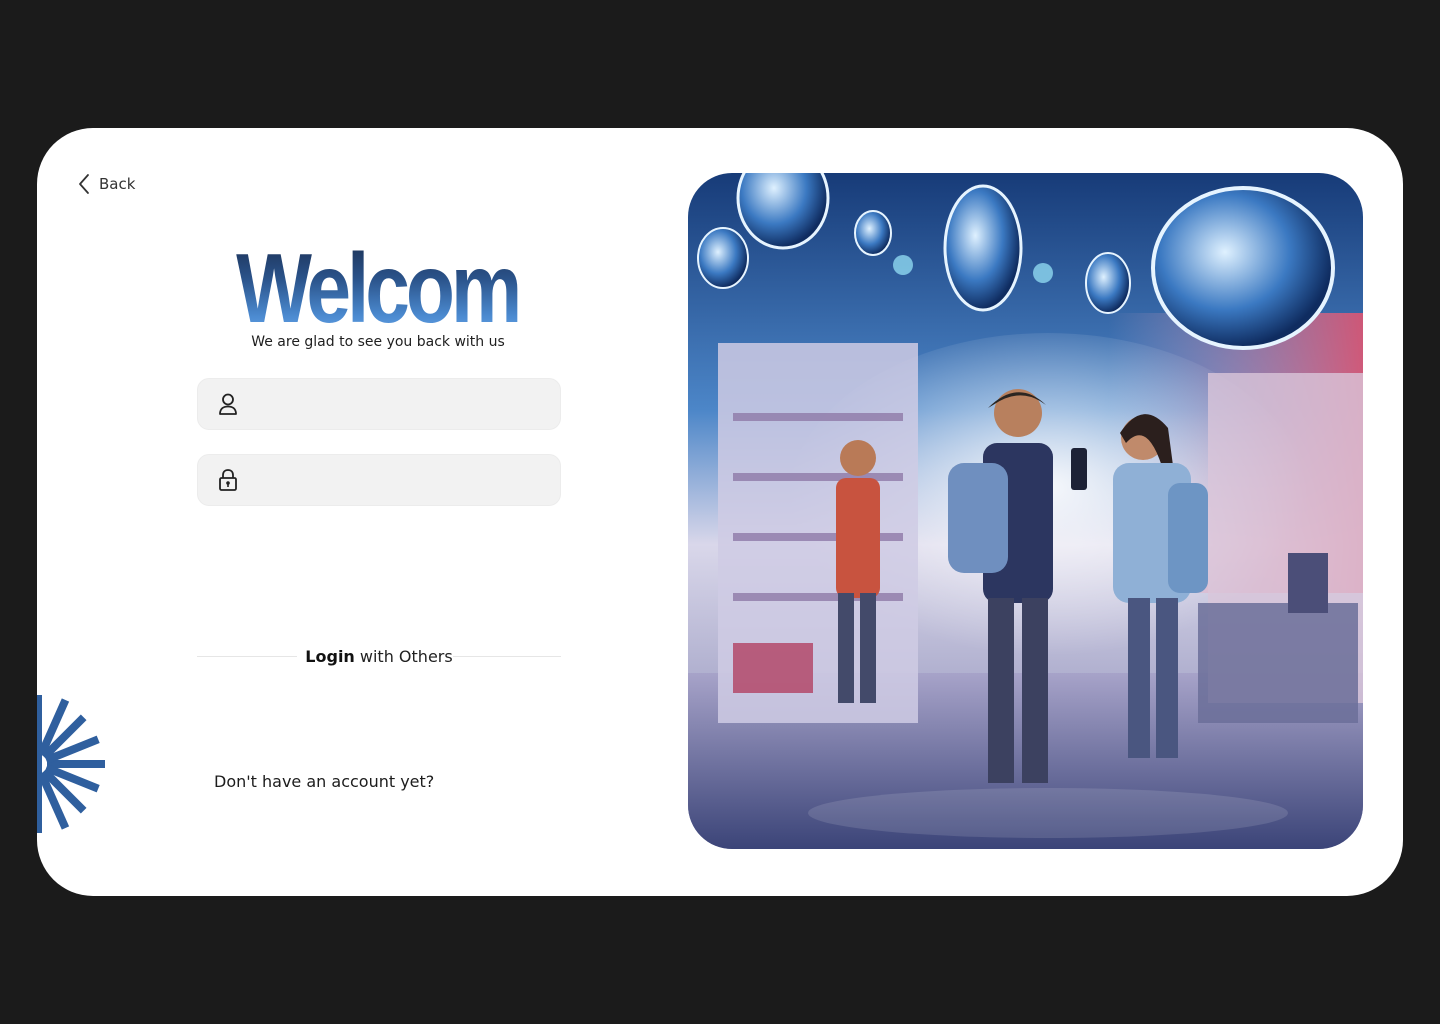 The image size is (1440, 1024). I want to click on login-with-others-rest: with Others, so click(403, 656).